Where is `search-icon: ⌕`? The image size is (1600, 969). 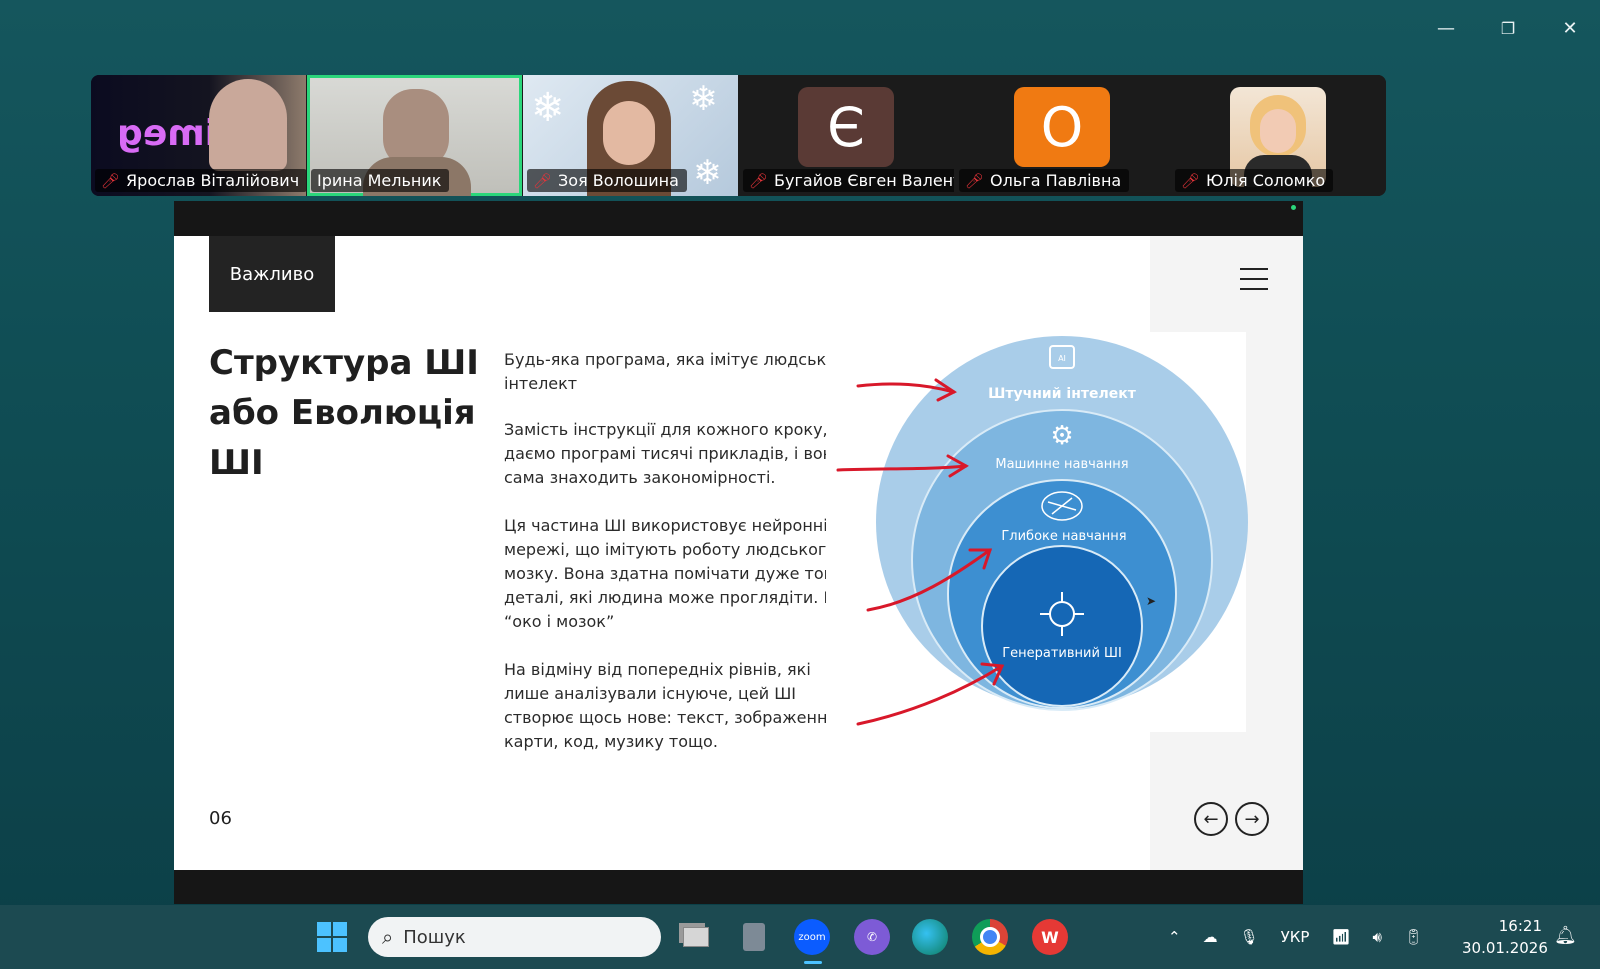 search-icon: ⌕ is located at coordinates (388, 937).